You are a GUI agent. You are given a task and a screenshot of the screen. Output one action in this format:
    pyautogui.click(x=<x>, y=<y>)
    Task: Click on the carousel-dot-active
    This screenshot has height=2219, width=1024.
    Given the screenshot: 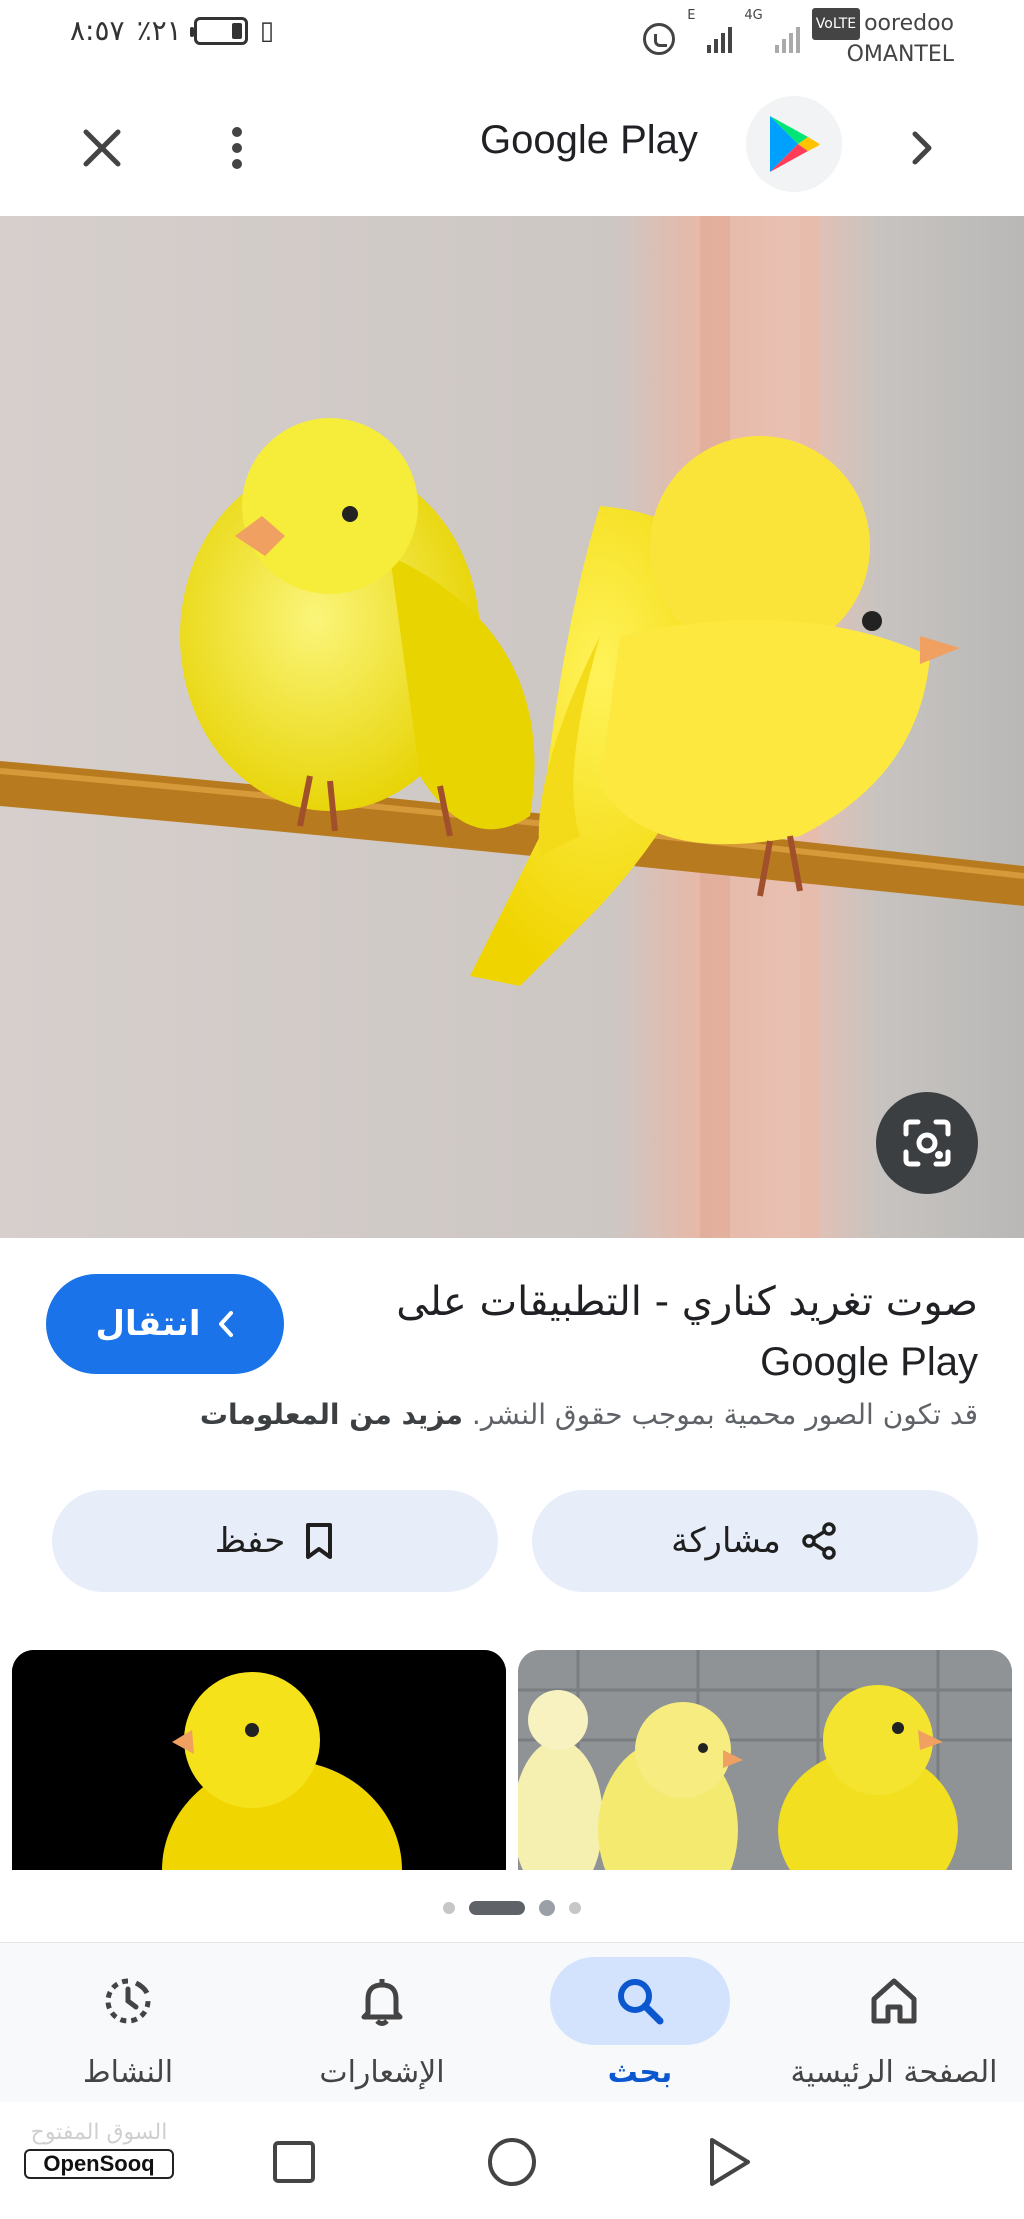 What is the action you would take?
    pyautogui.click(x=497, y=1908)
    